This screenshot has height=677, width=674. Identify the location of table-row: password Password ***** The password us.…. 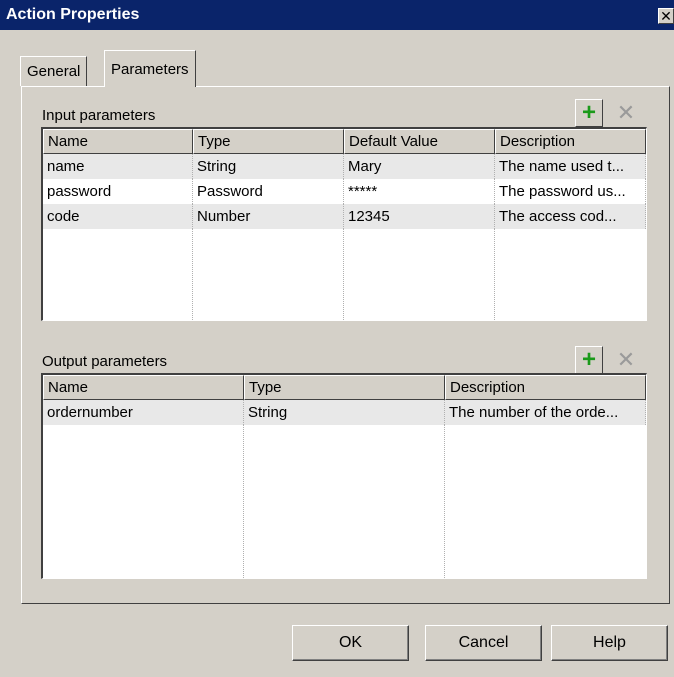
(344, 191).